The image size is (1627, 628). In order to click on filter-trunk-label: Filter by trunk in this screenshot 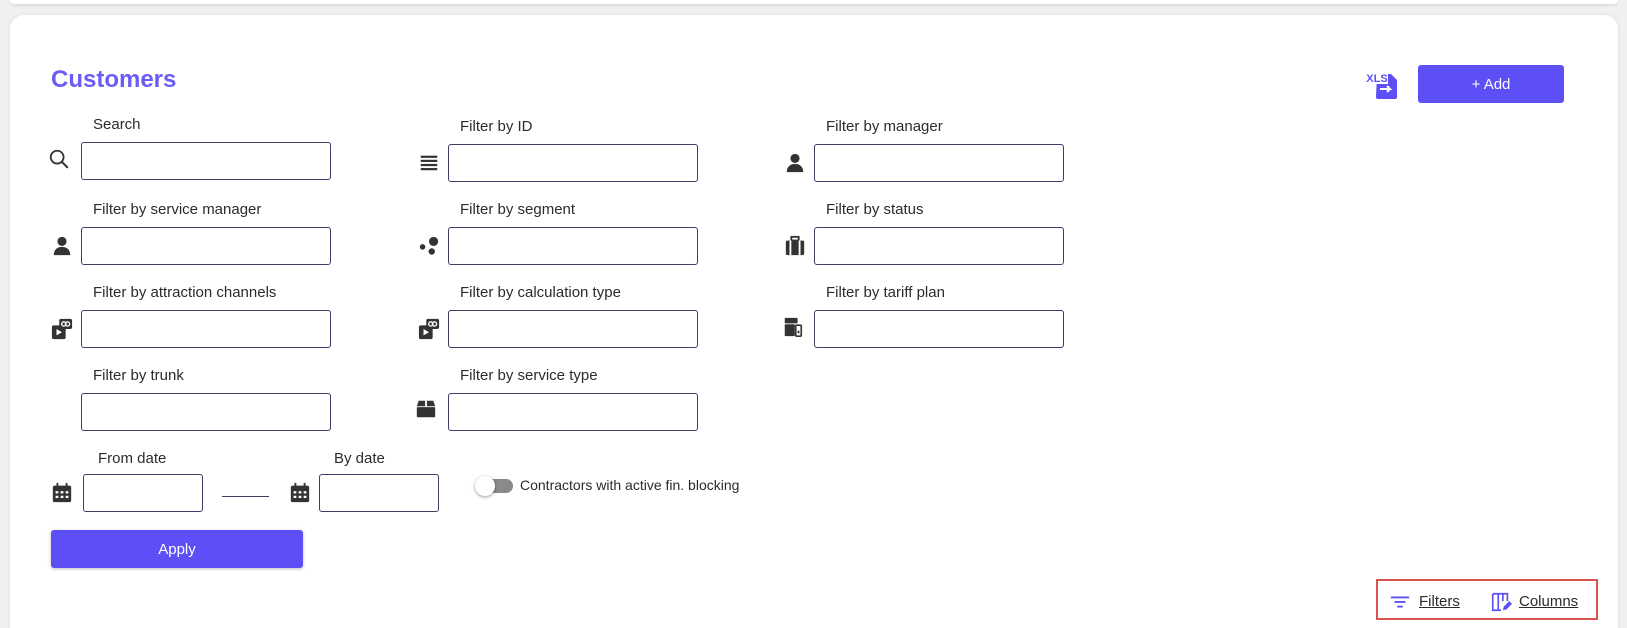, I will do `click(138, 375)`.